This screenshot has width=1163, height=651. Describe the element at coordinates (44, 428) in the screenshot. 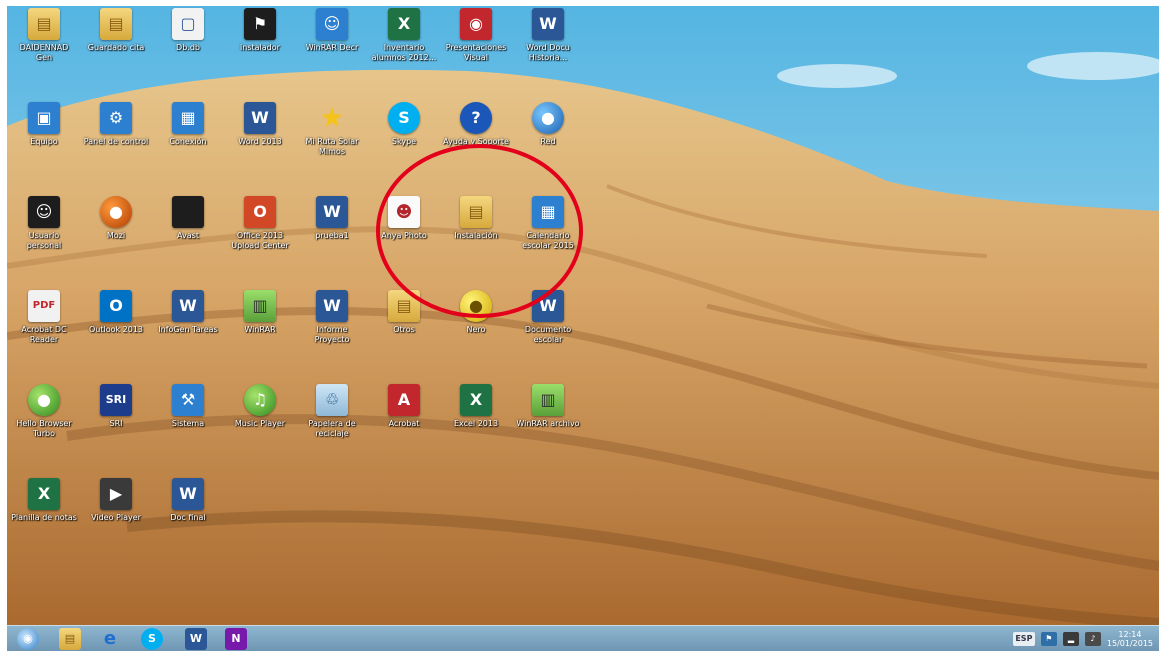

I see `desktop-icon-label: Hello Browser Turbo` at that location.